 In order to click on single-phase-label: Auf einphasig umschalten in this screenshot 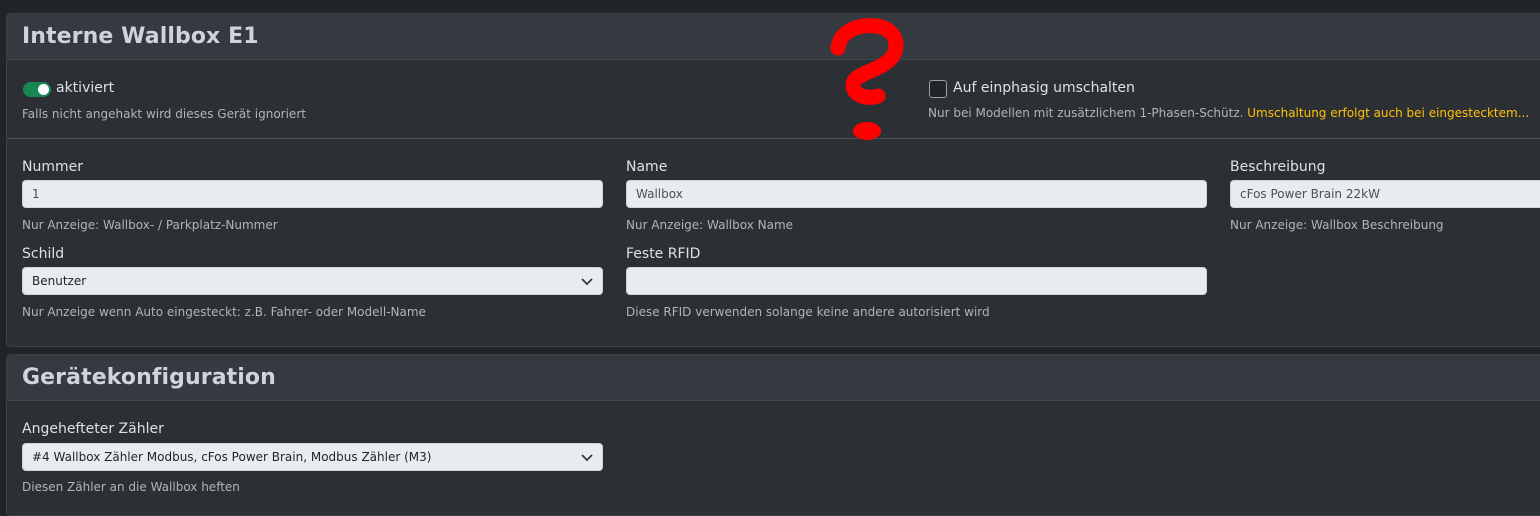, I will do `click(1044, 88)`.